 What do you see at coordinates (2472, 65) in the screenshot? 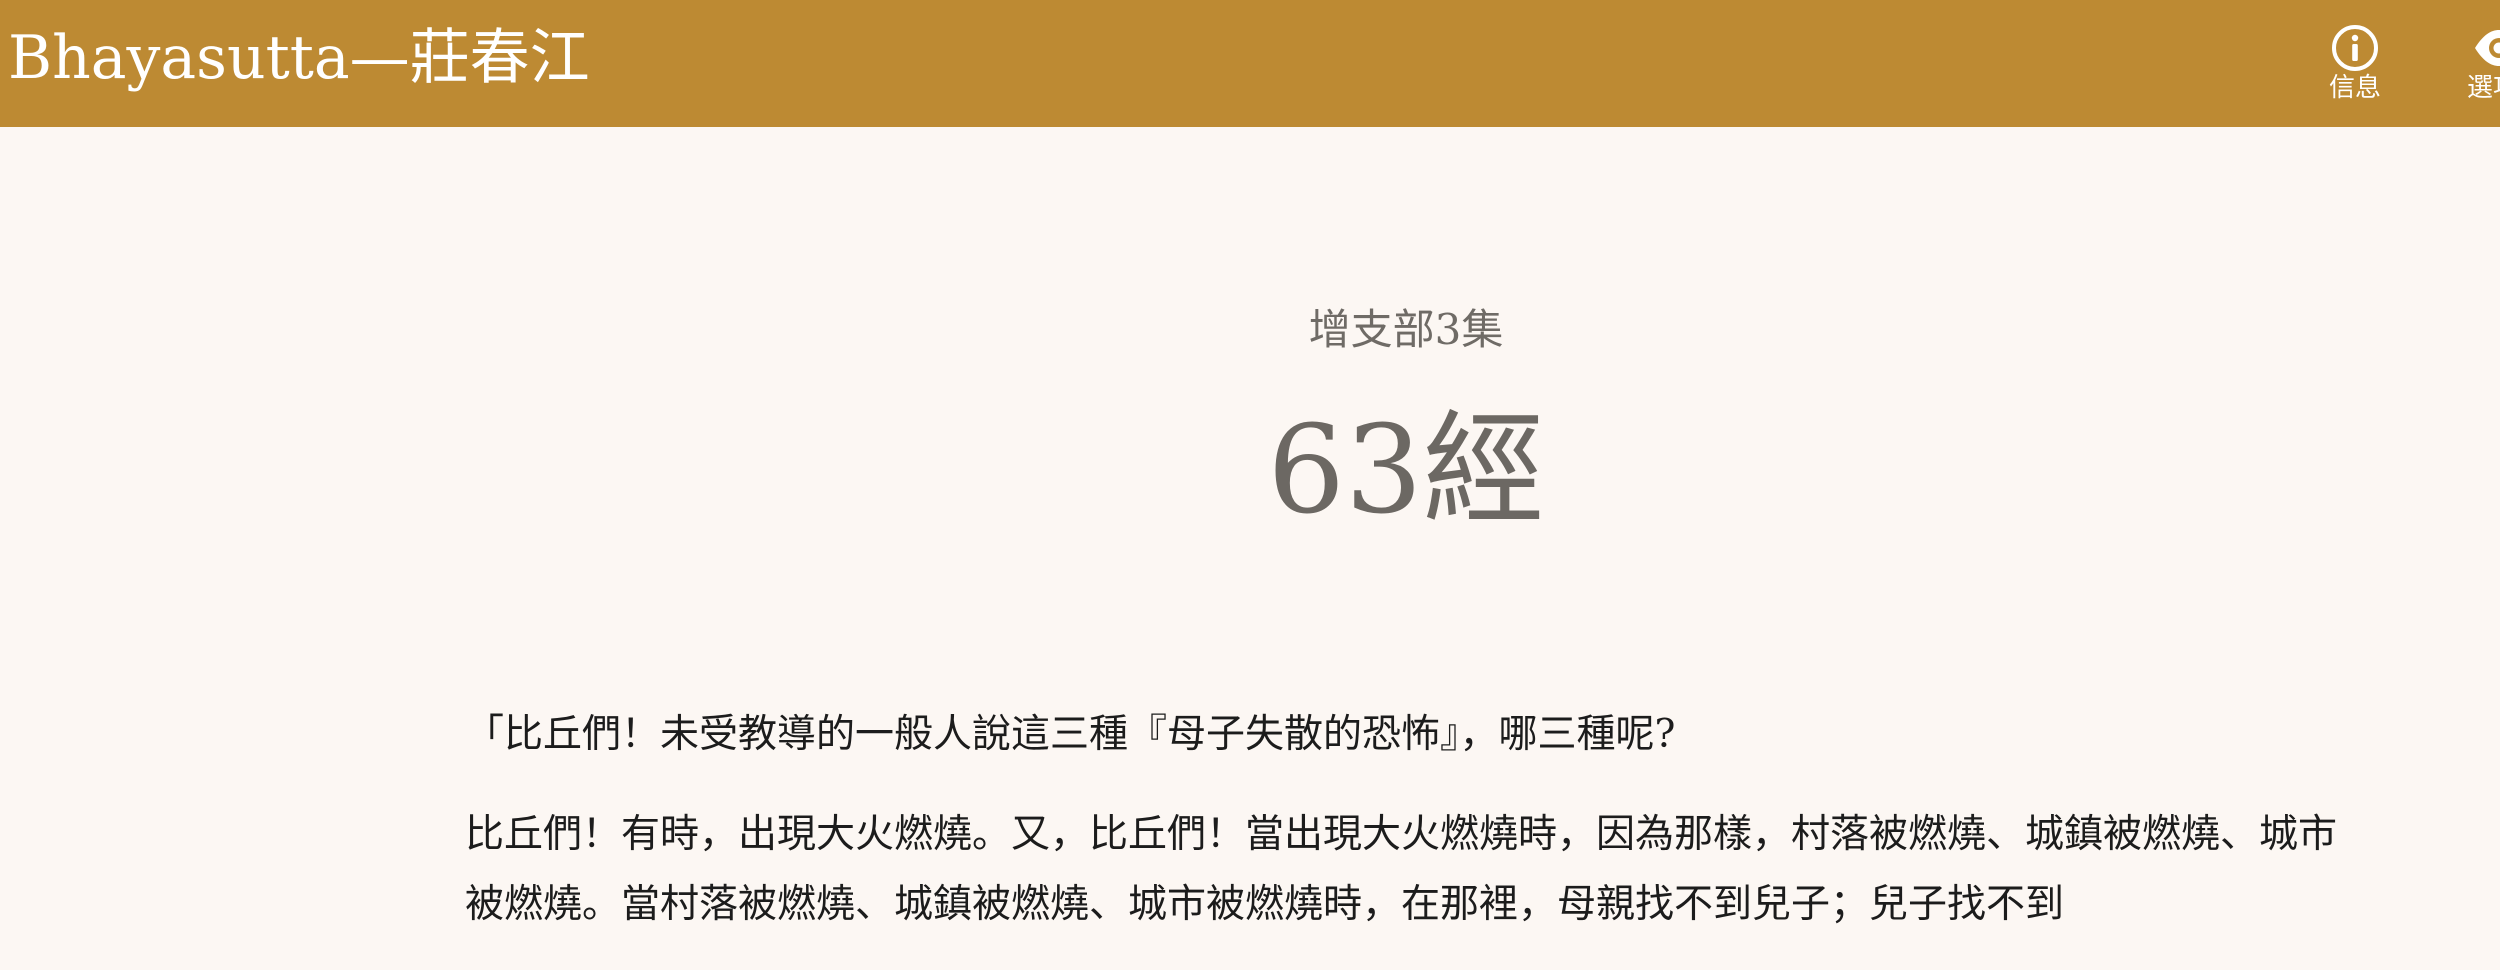
I see `options-button: 選項` at bounding box center [2472, 65].